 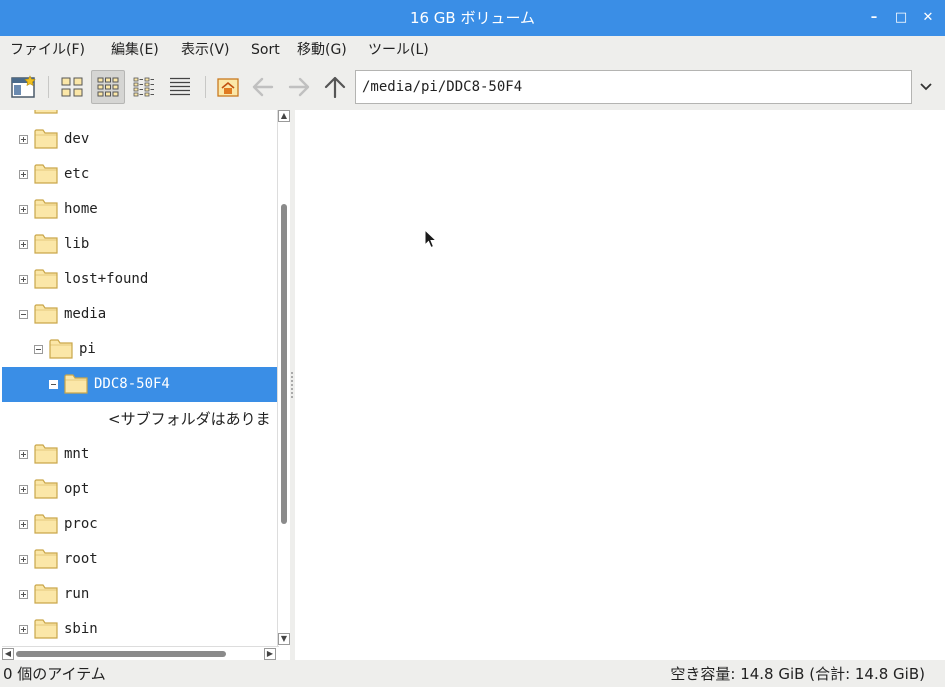 I want to click on view-large-icons-button, so click(x=72, y=87).